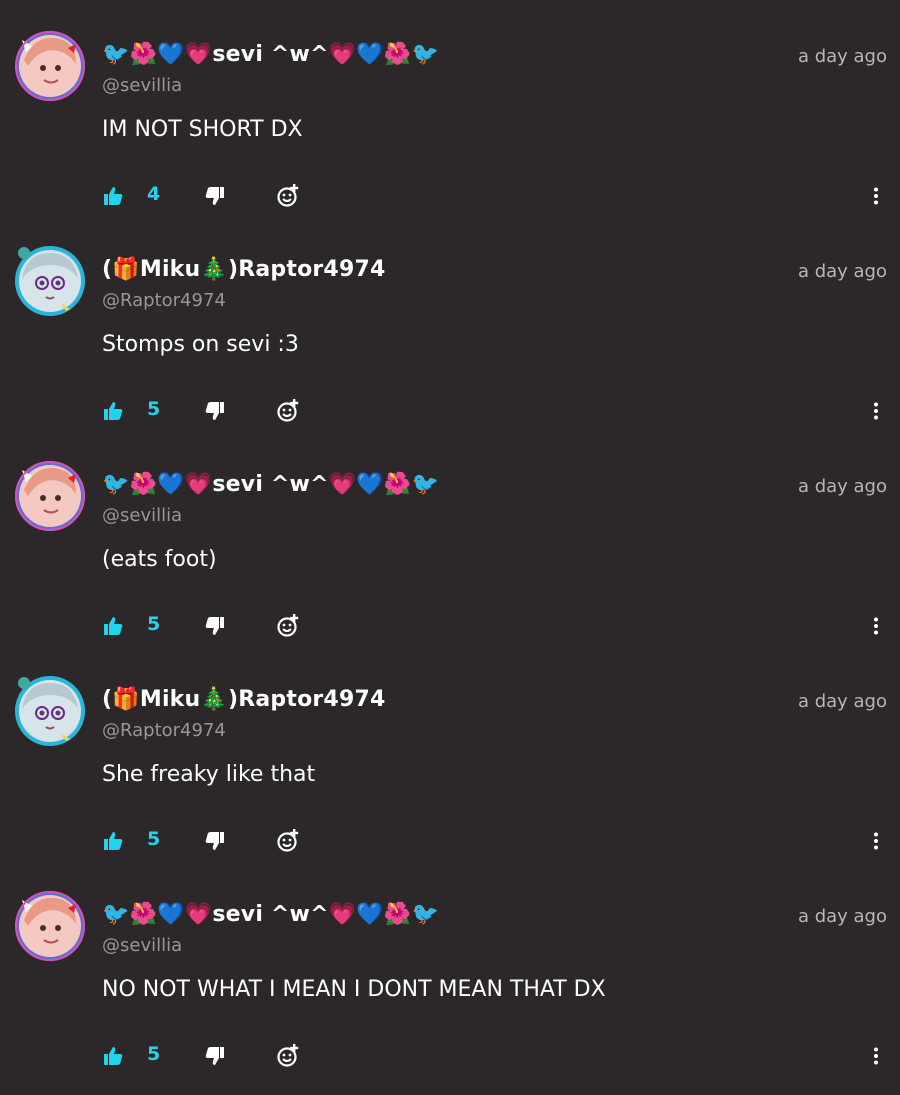 This screenshot has height=1095, width=900. I want to click on like-count: 4, so click(154, 194).